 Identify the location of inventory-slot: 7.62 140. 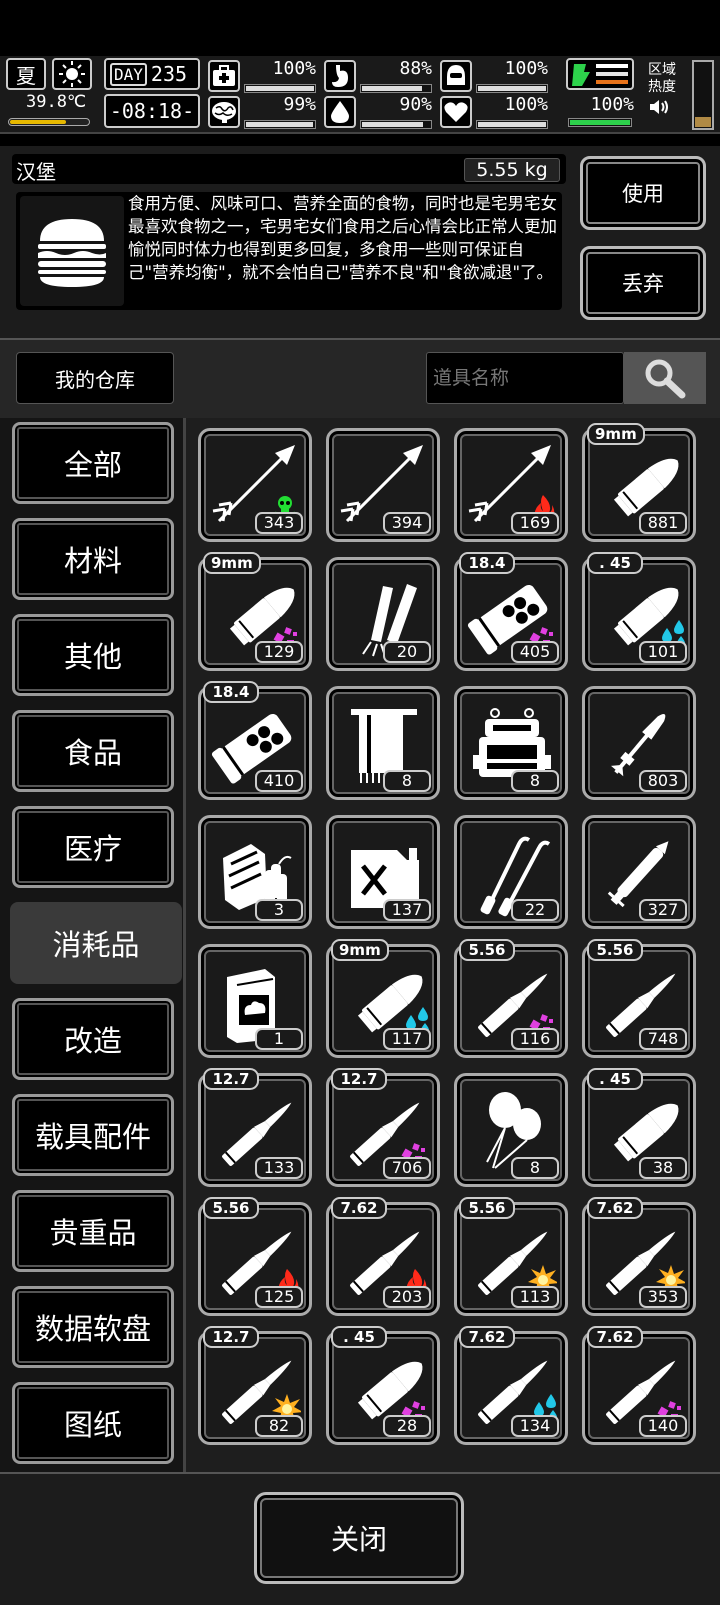
(639, 1385).